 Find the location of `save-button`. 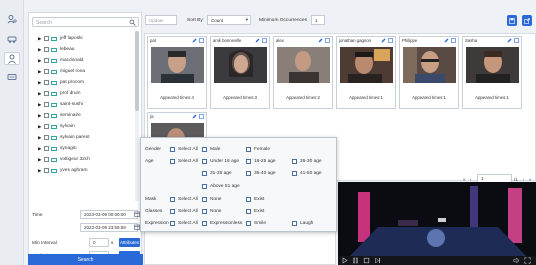

save-button is located at coordinates (512, 20).